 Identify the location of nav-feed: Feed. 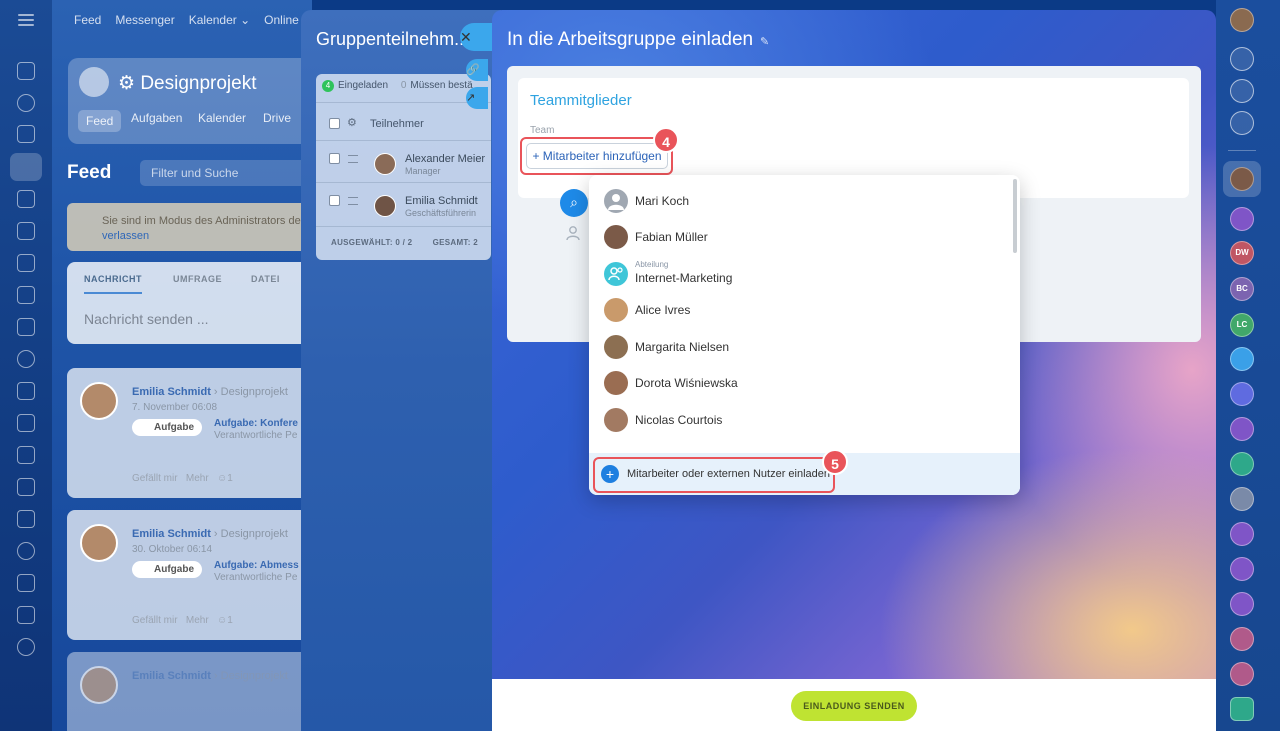
(87, 20).